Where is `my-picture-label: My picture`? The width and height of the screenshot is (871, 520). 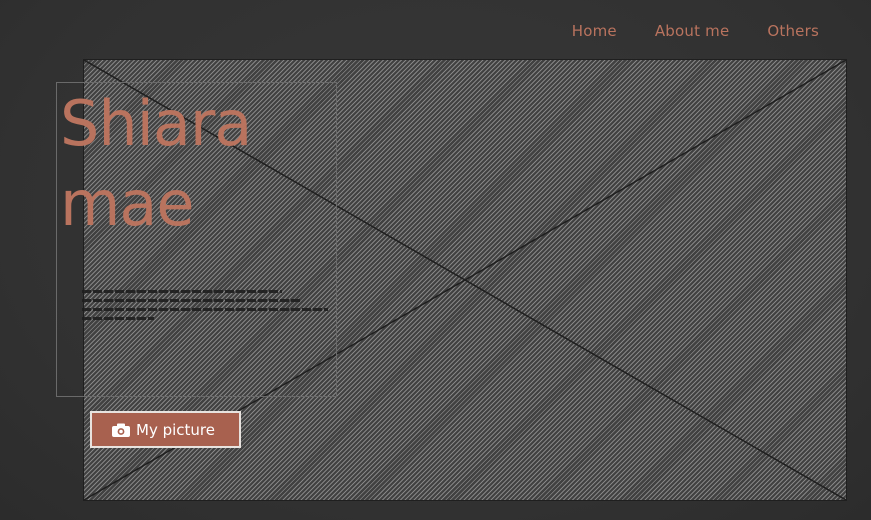 my-picture-label: My picture is located at coordinates (175, 429).